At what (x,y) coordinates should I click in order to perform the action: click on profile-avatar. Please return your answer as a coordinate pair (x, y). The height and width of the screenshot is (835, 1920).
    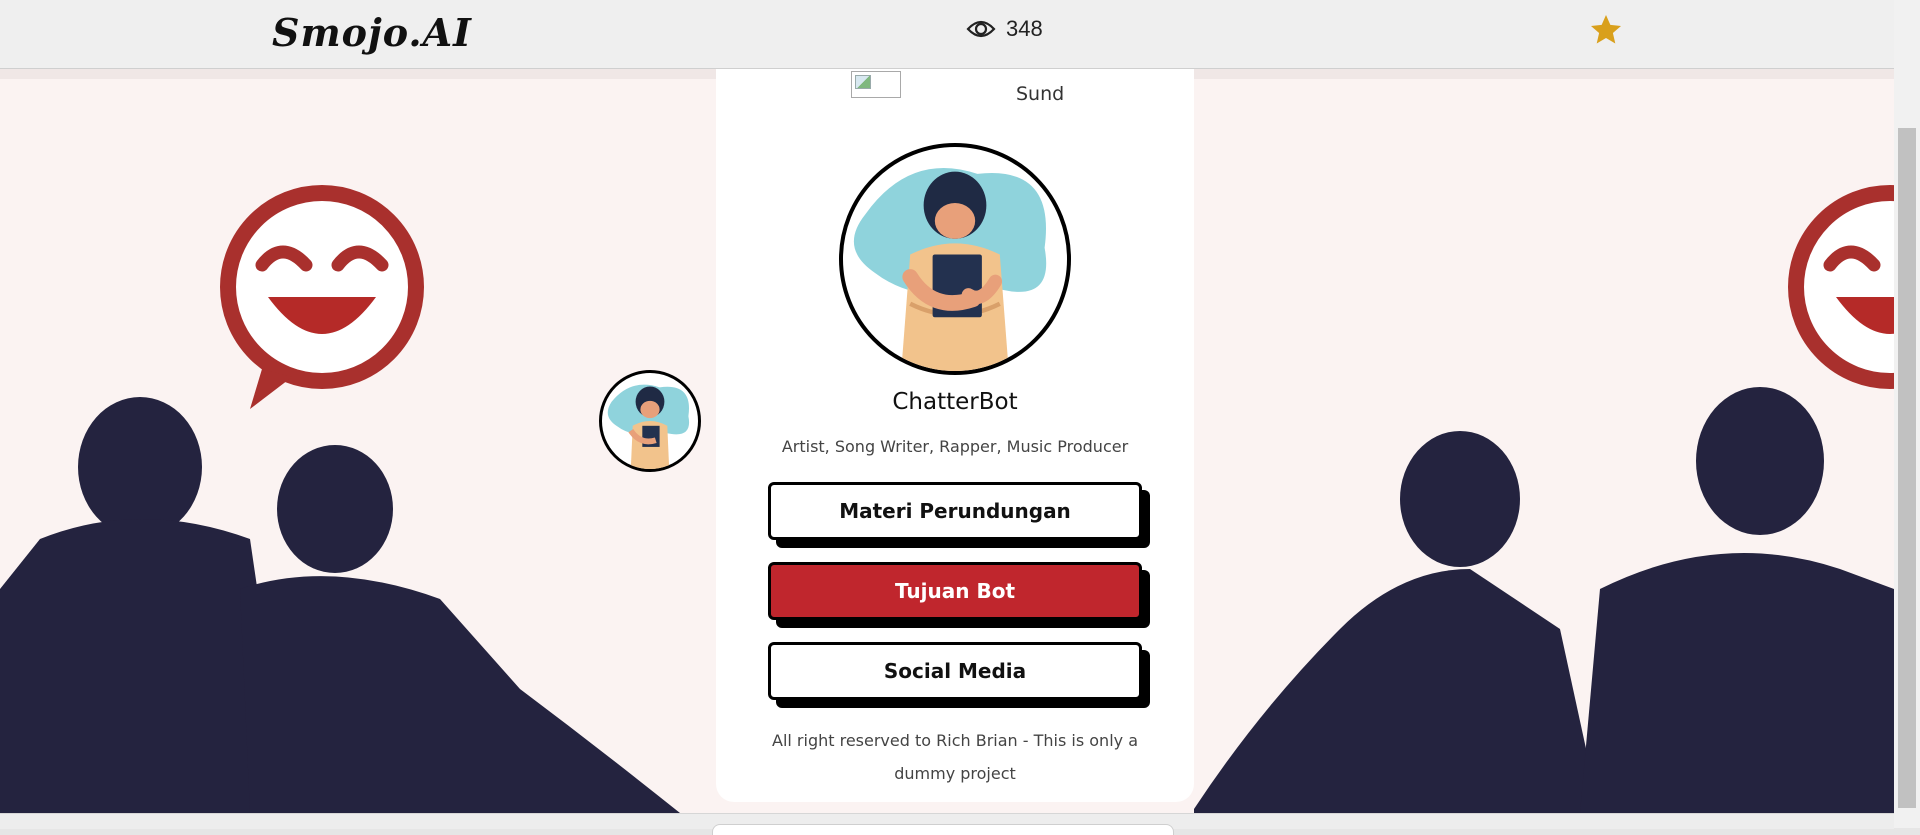
    Looking at the image, I should click on (955, 259).